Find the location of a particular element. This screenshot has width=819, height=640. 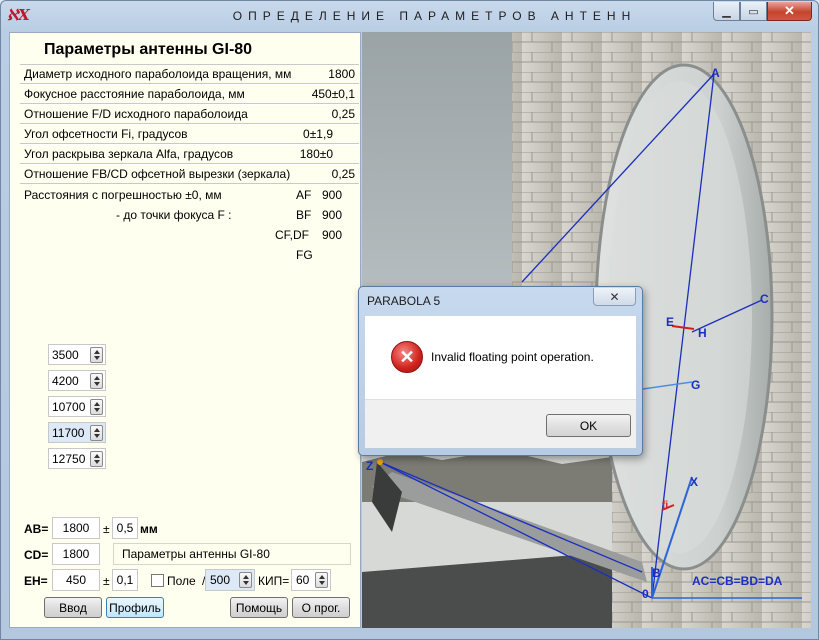

input-button: Ввод is located at coordinates (73, 607).